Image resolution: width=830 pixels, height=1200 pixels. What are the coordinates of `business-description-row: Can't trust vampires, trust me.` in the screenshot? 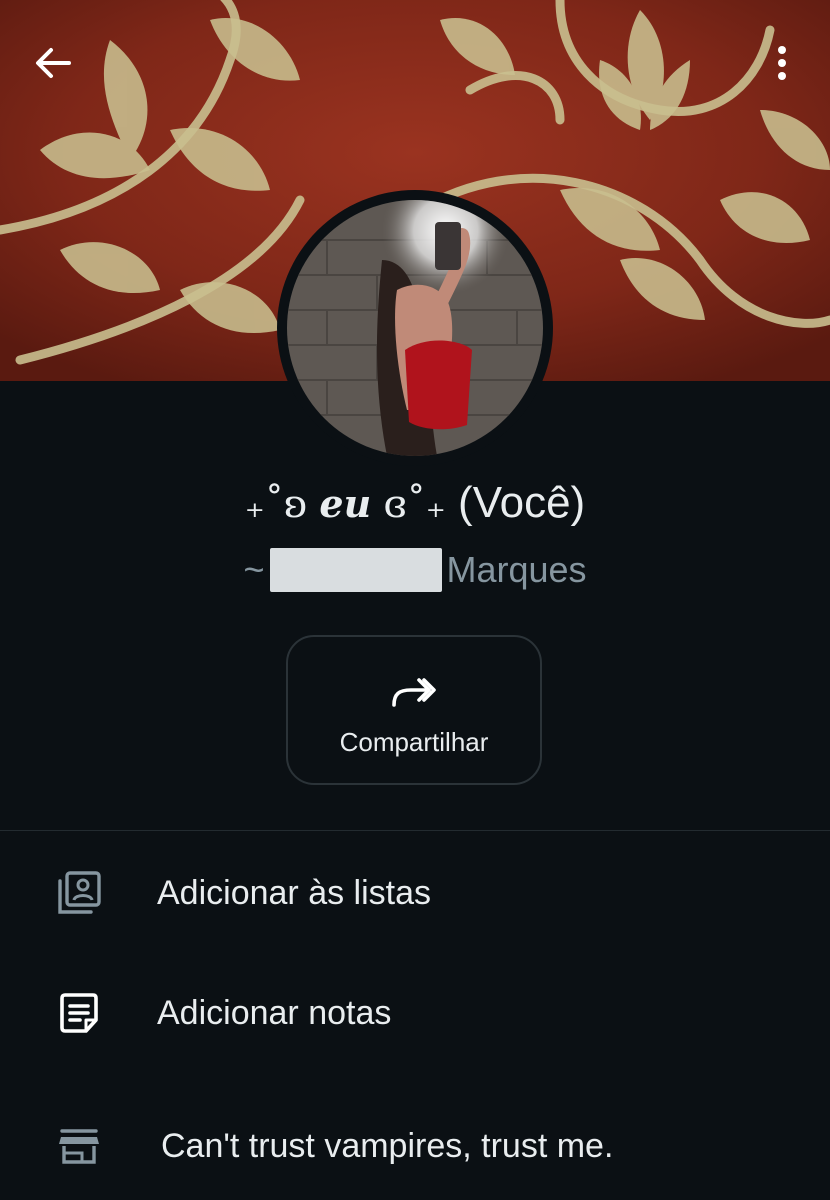 It's located at (415, 1146).